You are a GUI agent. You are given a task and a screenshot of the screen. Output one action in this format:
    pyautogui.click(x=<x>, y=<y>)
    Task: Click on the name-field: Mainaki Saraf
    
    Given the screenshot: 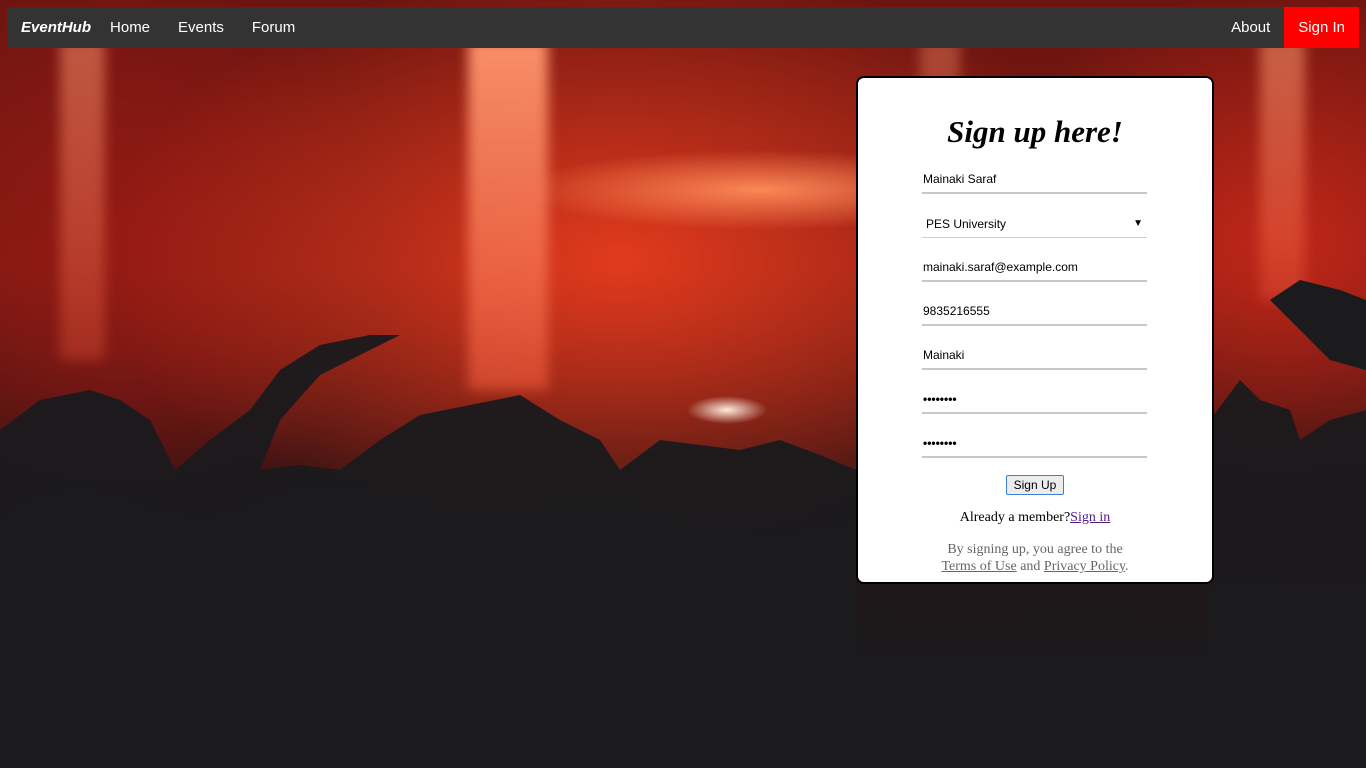 What is the action you would take?
    pyautogui.click(x=1034, y=180)
    